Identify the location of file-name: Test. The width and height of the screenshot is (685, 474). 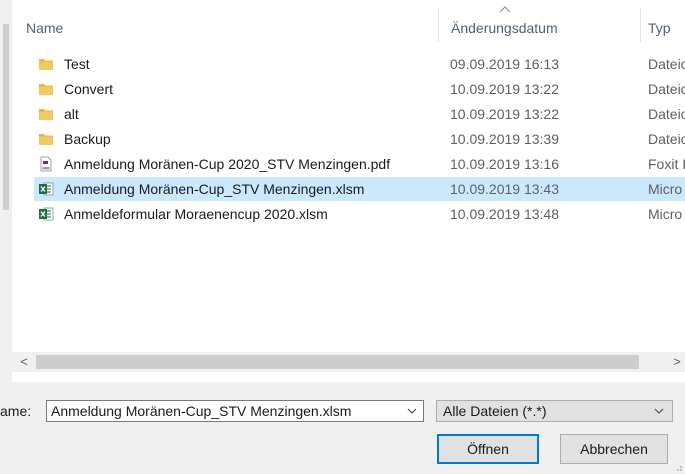
(77, 64).